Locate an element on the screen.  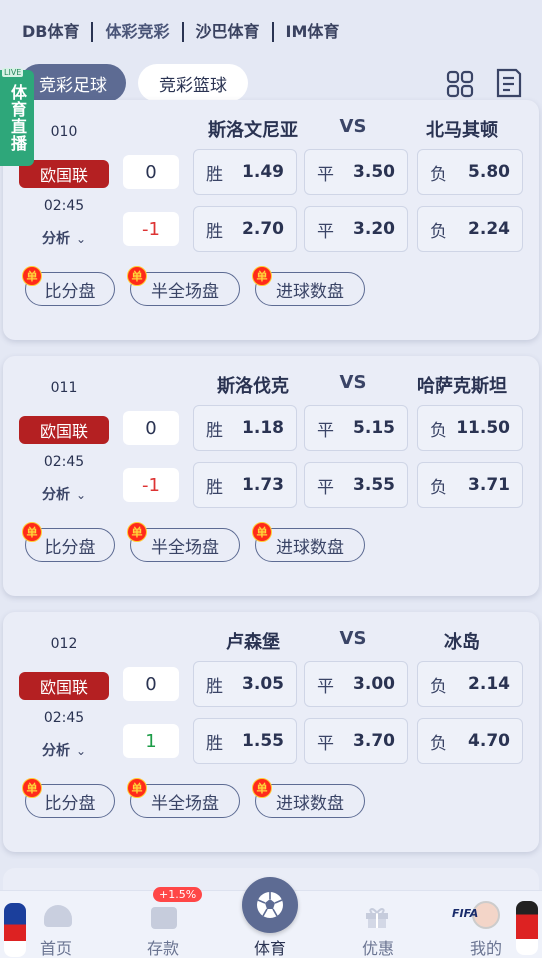
odds-win: 胜 3.05 is located at coordinates (245, 684).